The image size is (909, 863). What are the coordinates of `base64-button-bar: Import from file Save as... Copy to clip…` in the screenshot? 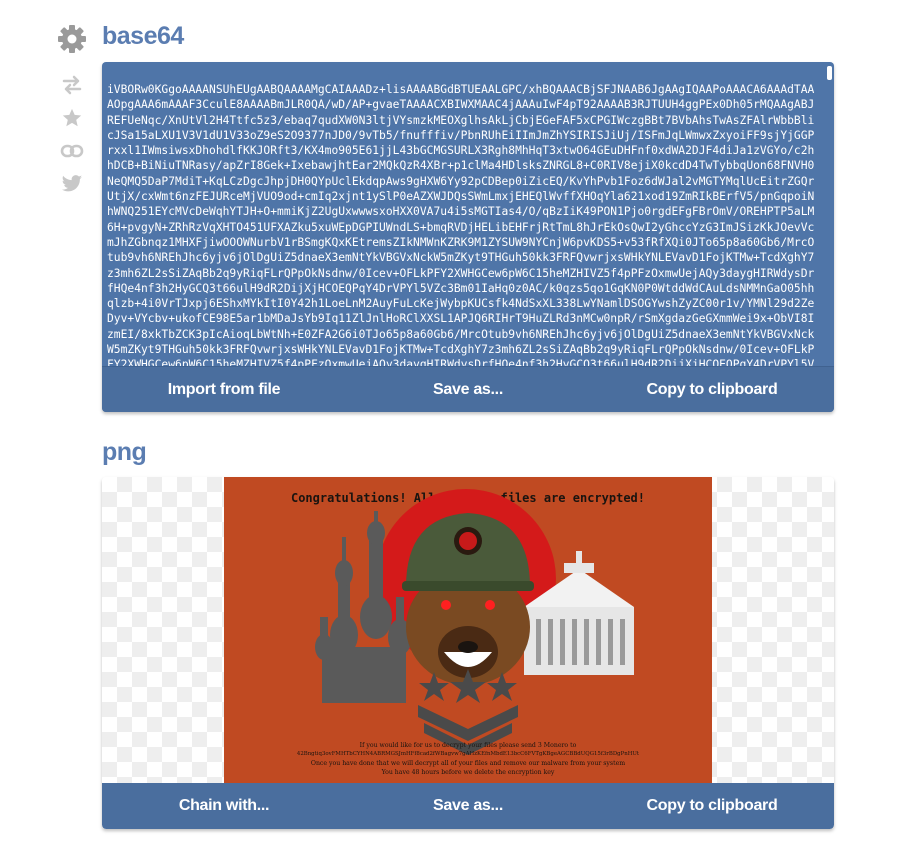 It's located at (468, 389).